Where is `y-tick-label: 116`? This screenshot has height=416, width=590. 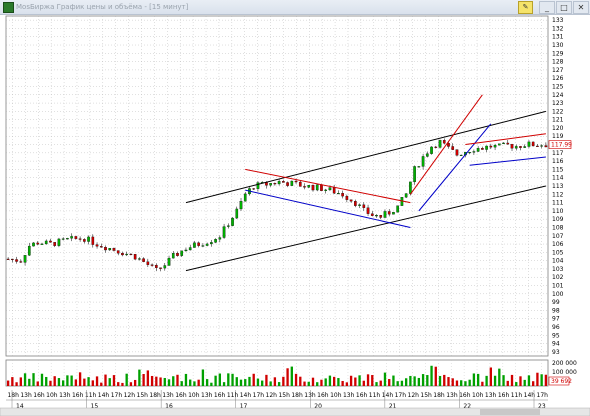 y-tick-label: 116 is located at coordinates (558, 161).